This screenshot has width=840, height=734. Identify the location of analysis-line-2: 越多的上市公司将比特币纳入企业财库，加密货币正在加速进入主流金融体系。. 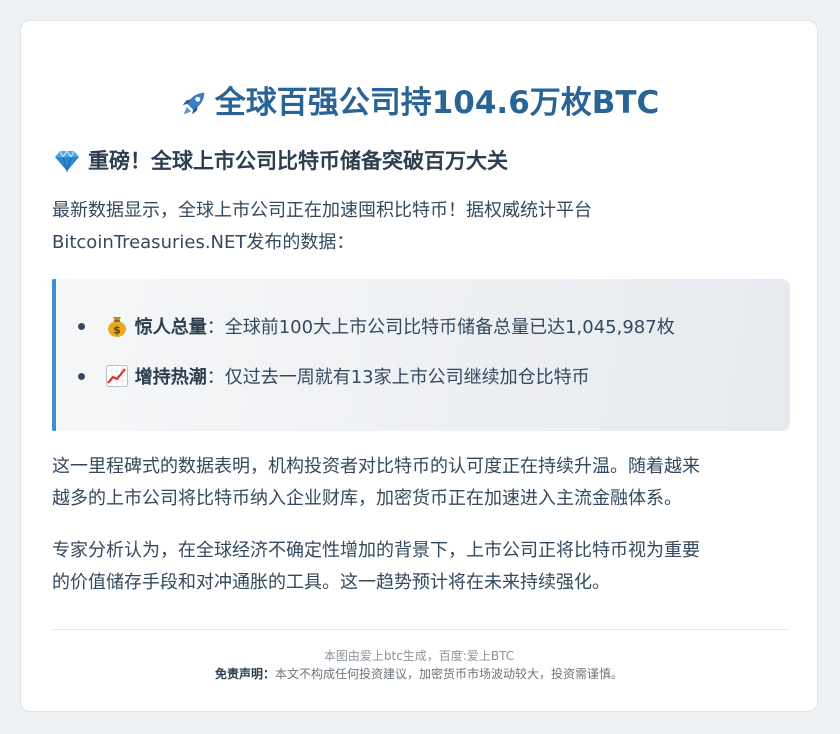
(367, 498).